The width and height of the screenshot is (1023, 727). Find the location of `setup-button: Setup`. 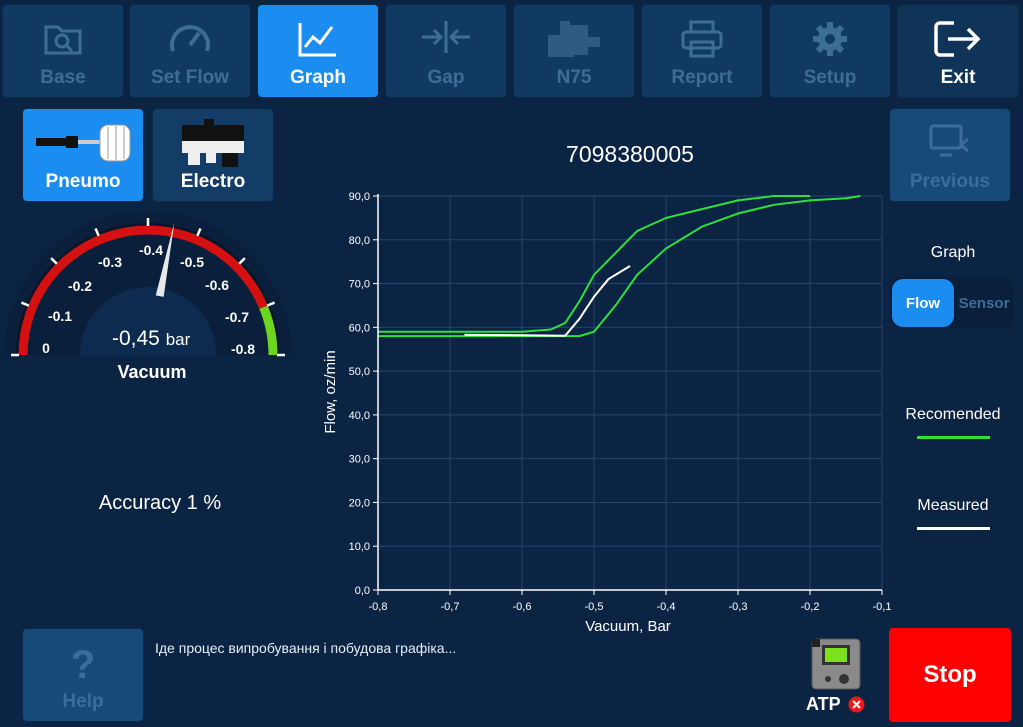

setup-button: Setup is located at coordinates (830, 51).